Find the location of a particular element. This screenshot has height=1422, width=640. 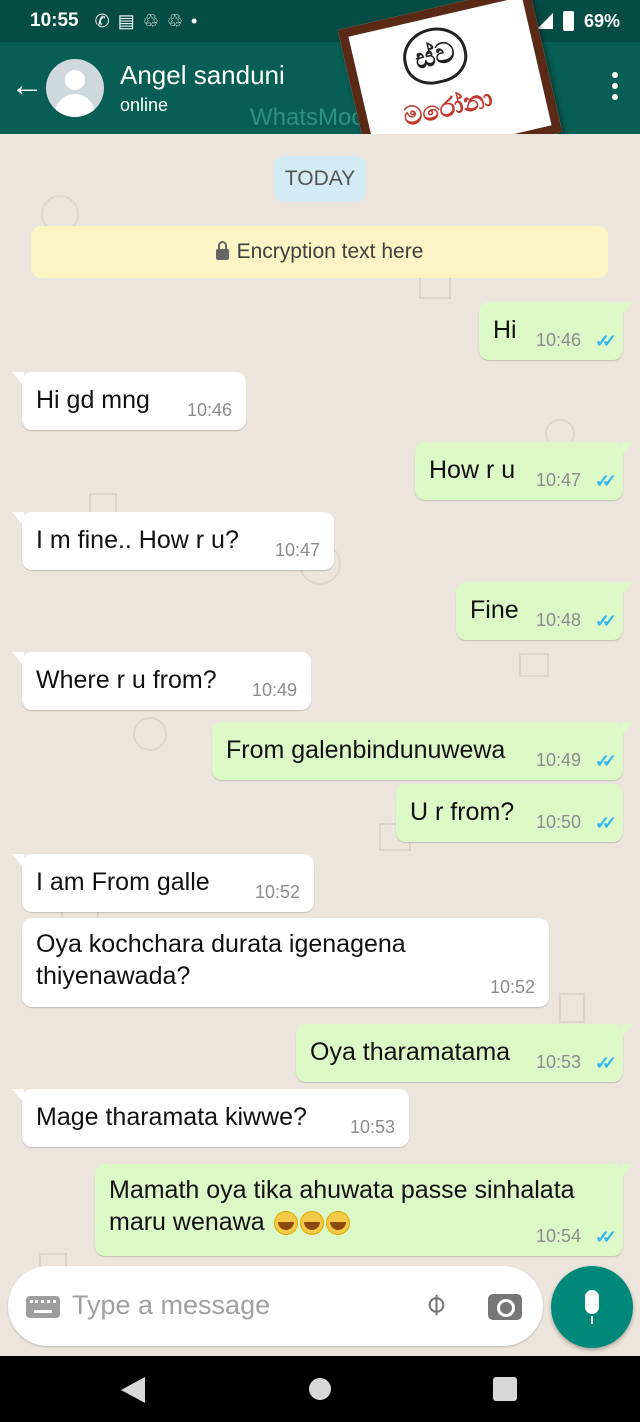

contact-name: Angel sanduni is located at coordinates (202, 75).